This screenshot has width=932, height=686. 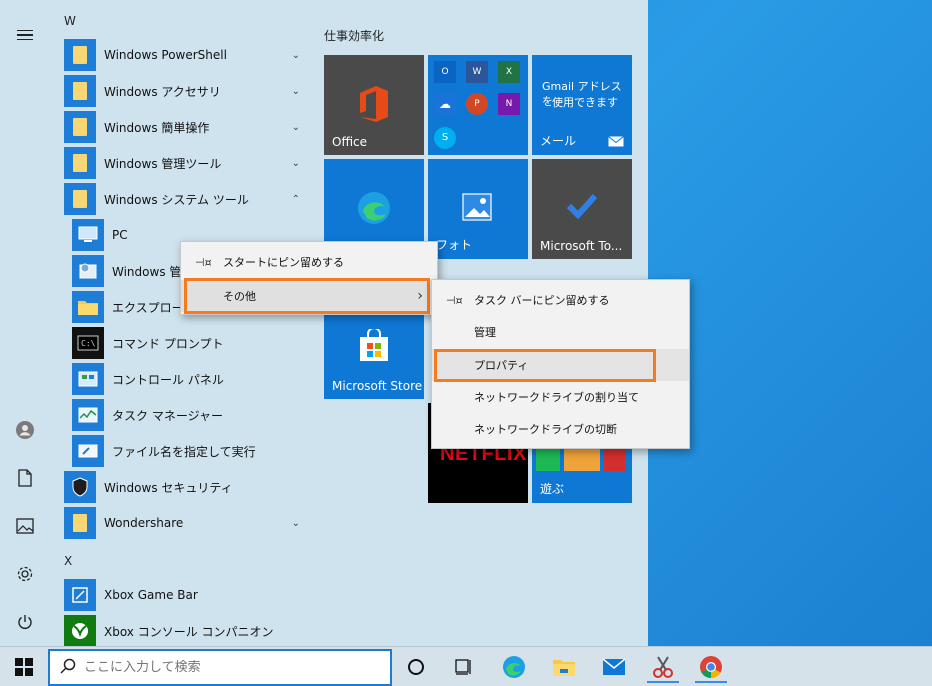 I want to click on tile-photos: フォト, so click(x=478, y=209).